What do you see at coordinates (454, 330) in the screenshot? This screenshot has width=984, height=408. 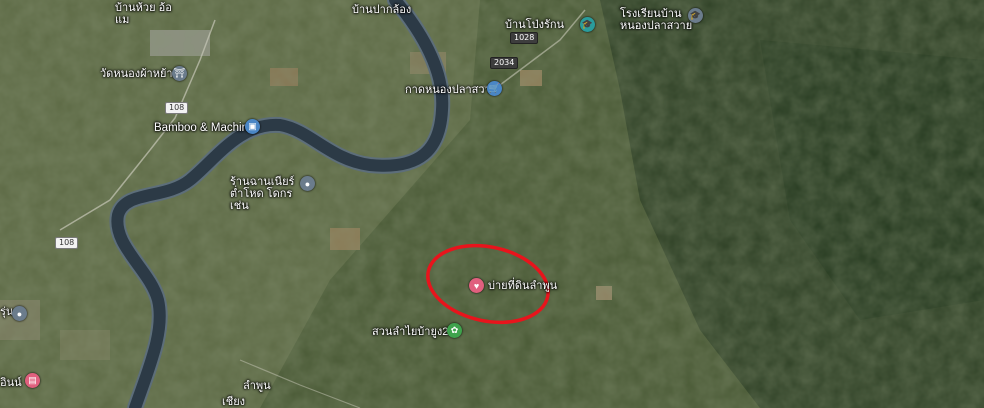 I see `park-icon: ✿` at bounding box center [454, 330].